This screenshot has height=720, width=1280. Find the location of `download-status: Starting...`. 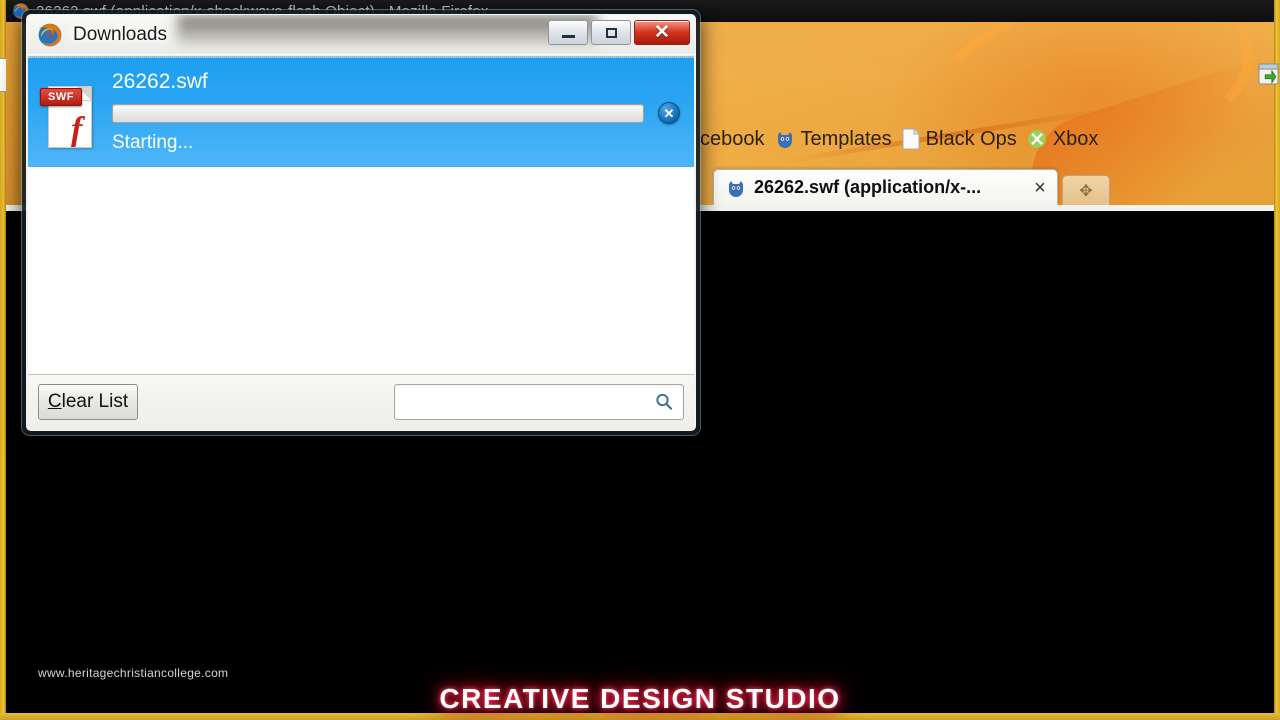

download-status: Starting... is located at coordinates (153, 142).